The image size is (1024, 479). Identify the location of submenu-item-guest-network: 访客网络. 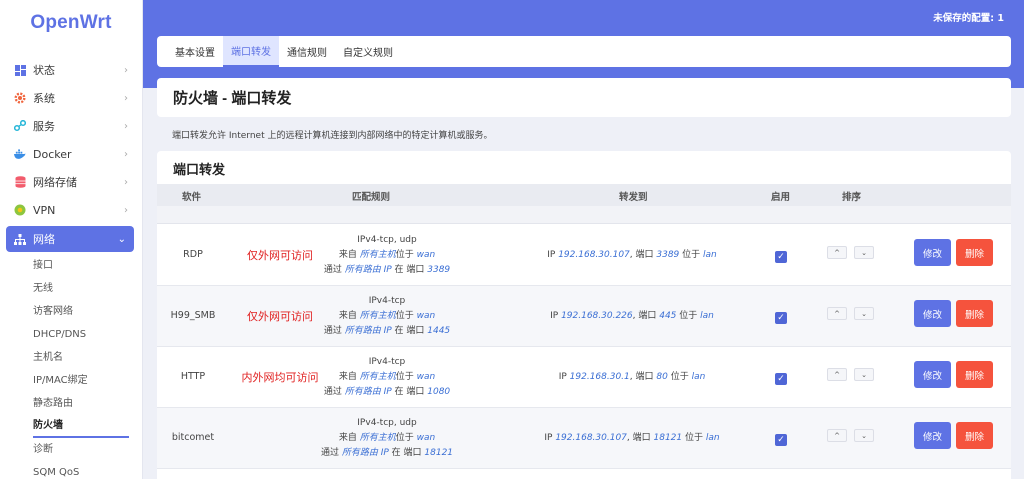
(87, 311).